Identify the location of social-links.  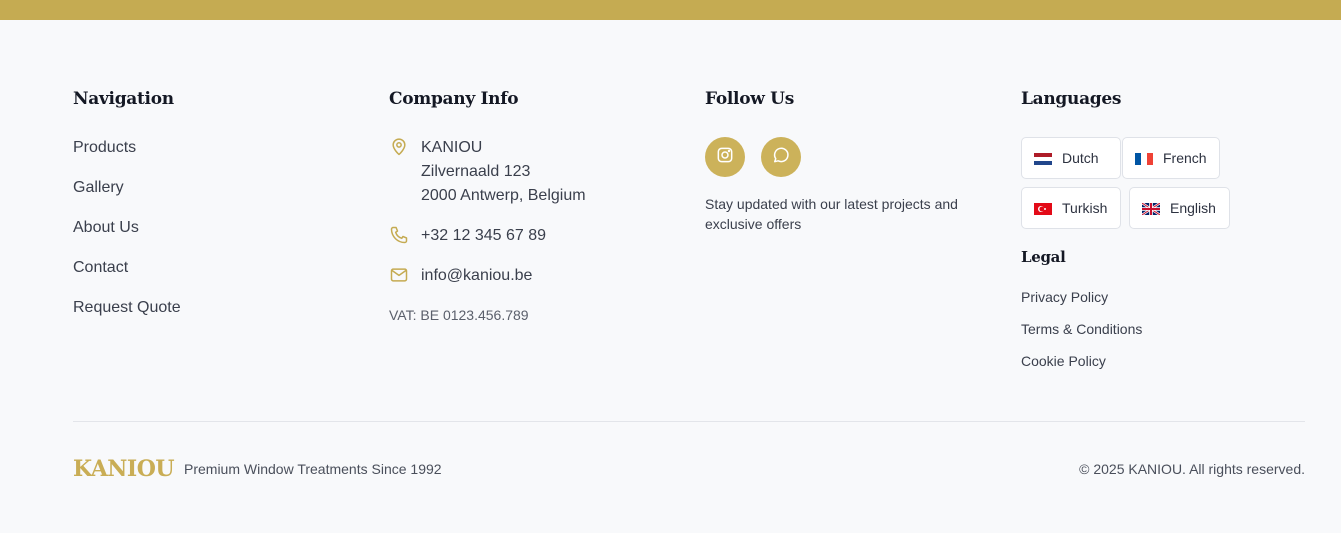
(761, 157).